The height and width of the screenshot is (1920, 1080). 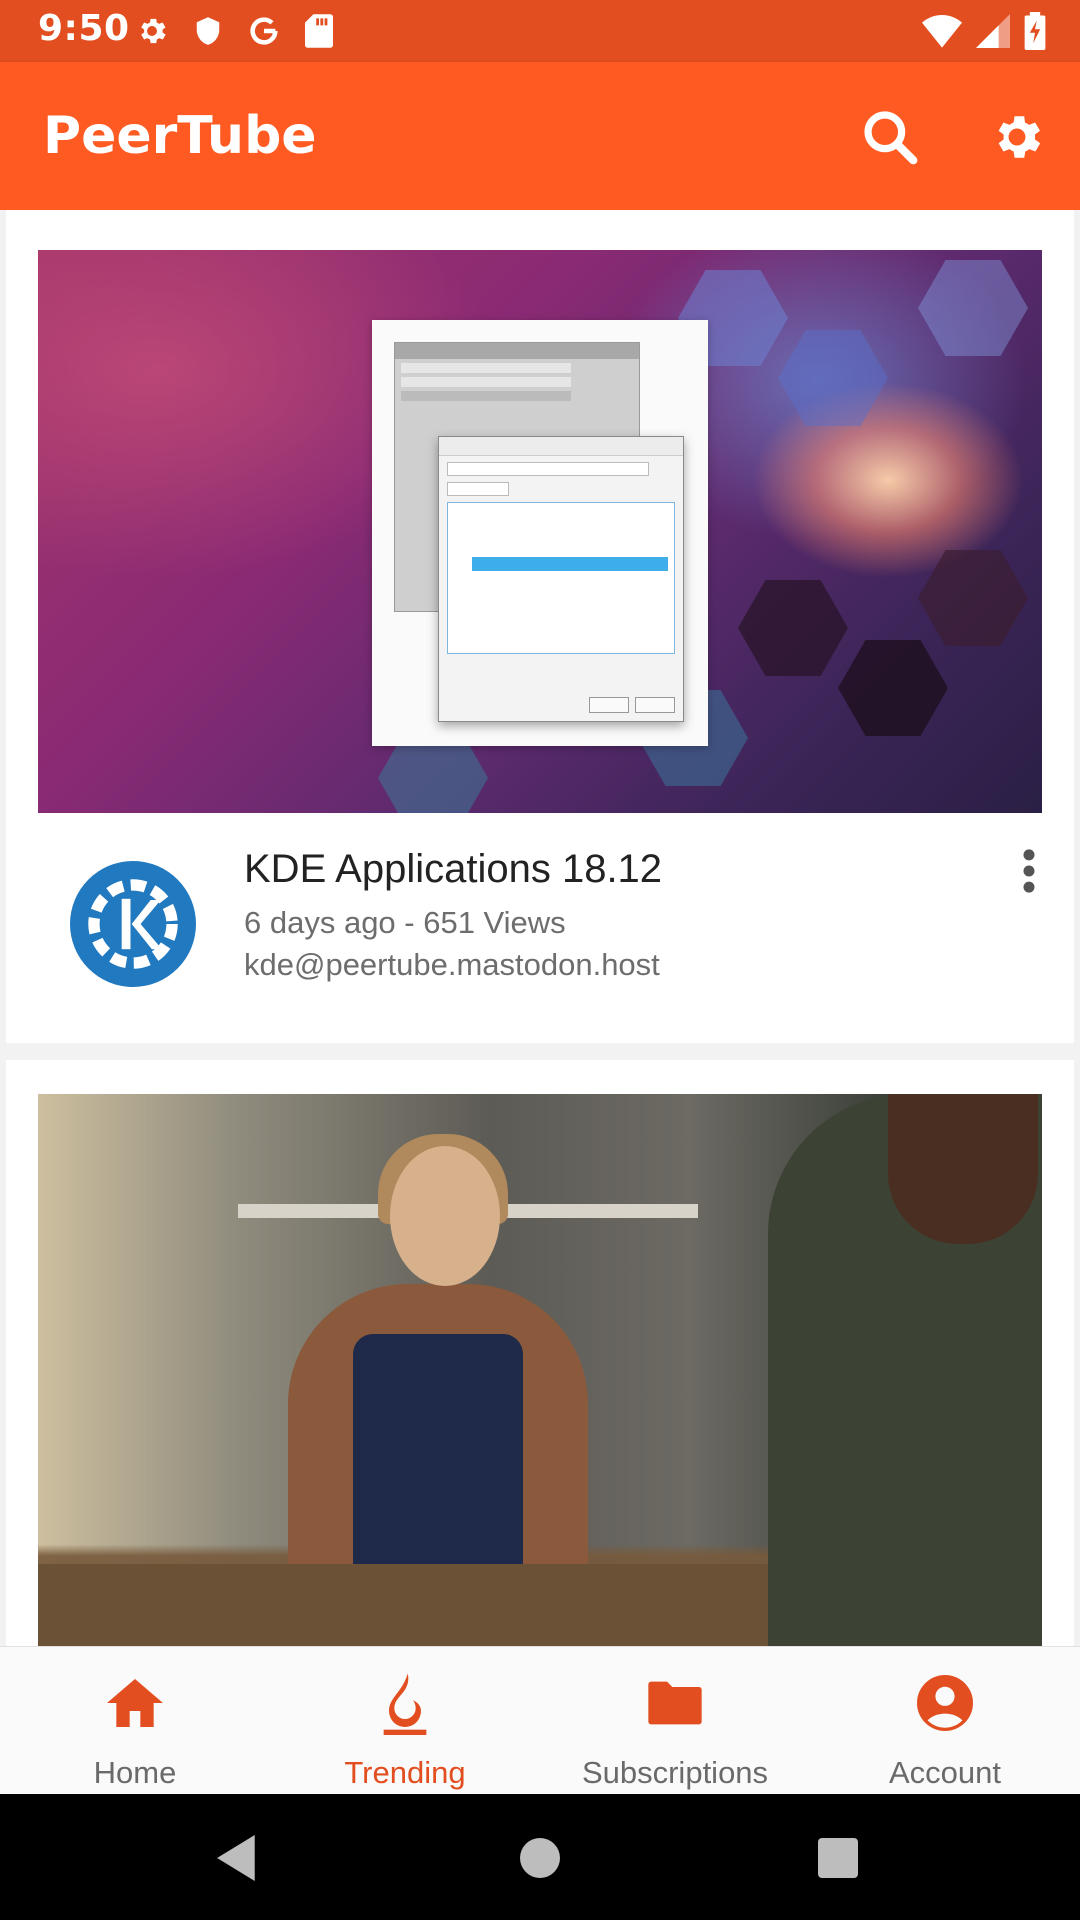 What do you see at coordinates (153, 31) in the screenshot?
I see `settings-icon` at bounding box center [153, 31].